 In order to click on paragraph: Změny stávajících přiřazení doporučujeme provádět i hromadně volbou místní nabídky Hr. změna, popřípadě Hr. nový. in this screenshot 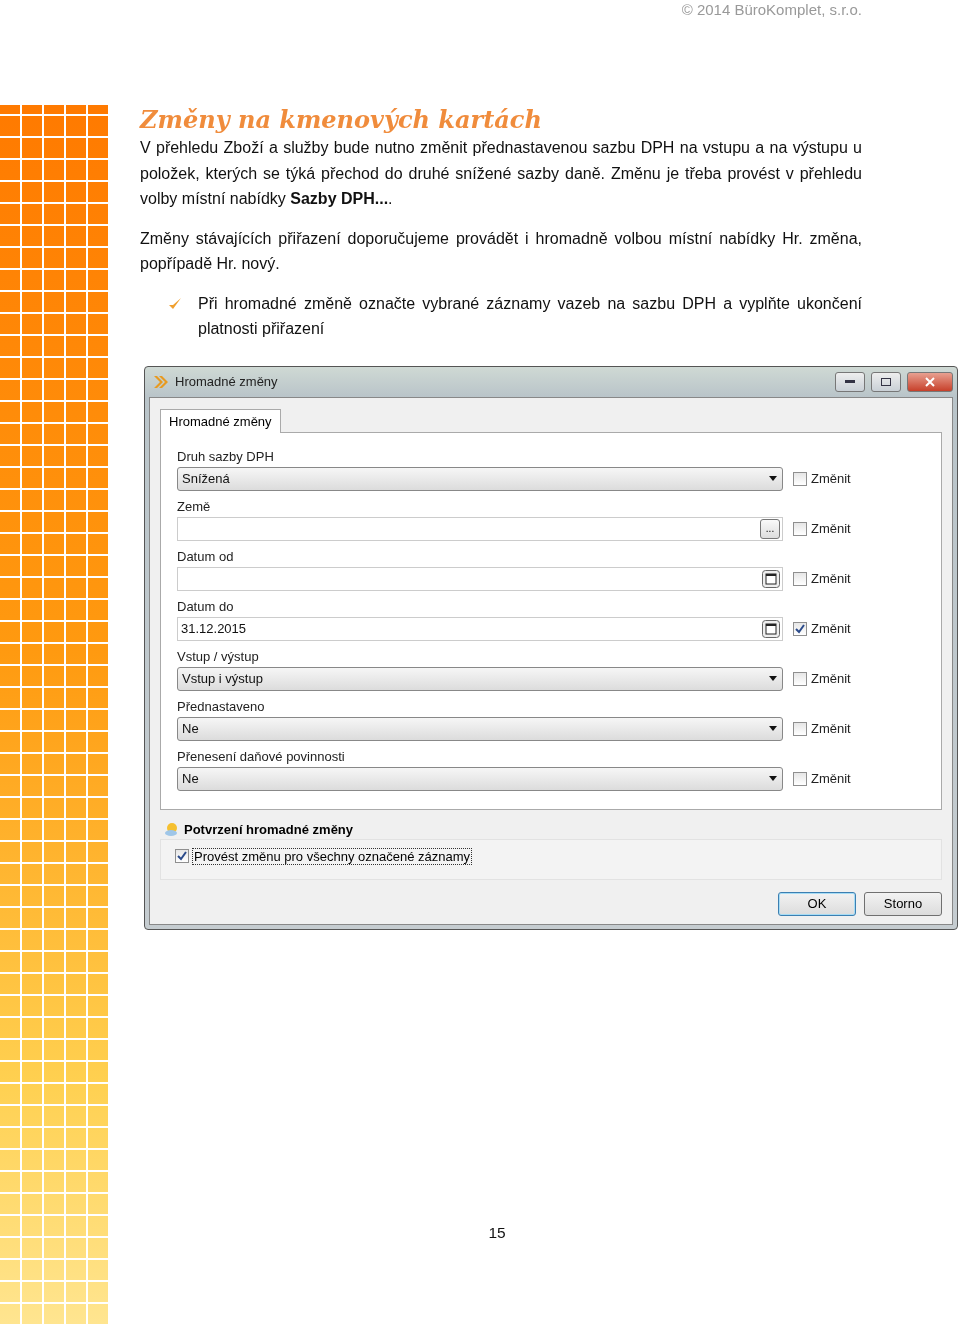, I will do `click(501, 251)`.